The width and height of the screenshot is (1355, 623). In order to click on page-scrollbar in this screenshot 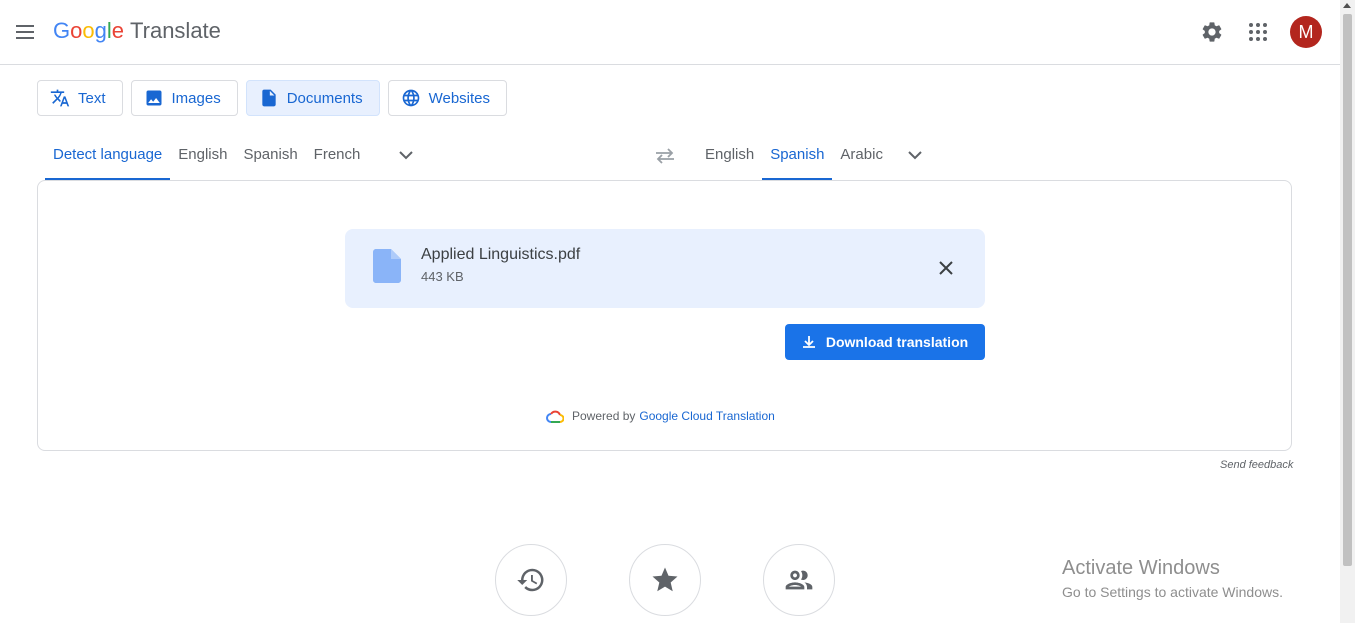, I will do `click(1347, 311)`.